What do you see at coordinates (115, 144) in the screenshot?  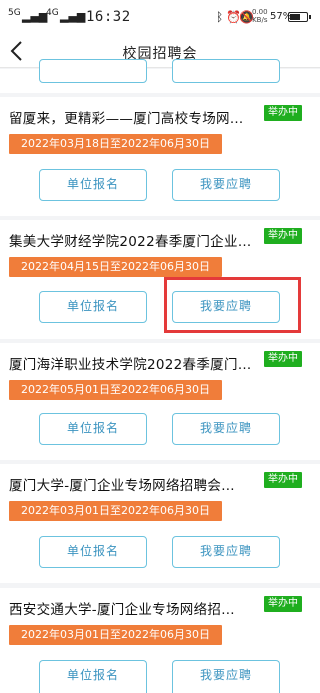 I see `date-range: 2022年03月18日至2022年06月30日` at bounding box center [115, 144].